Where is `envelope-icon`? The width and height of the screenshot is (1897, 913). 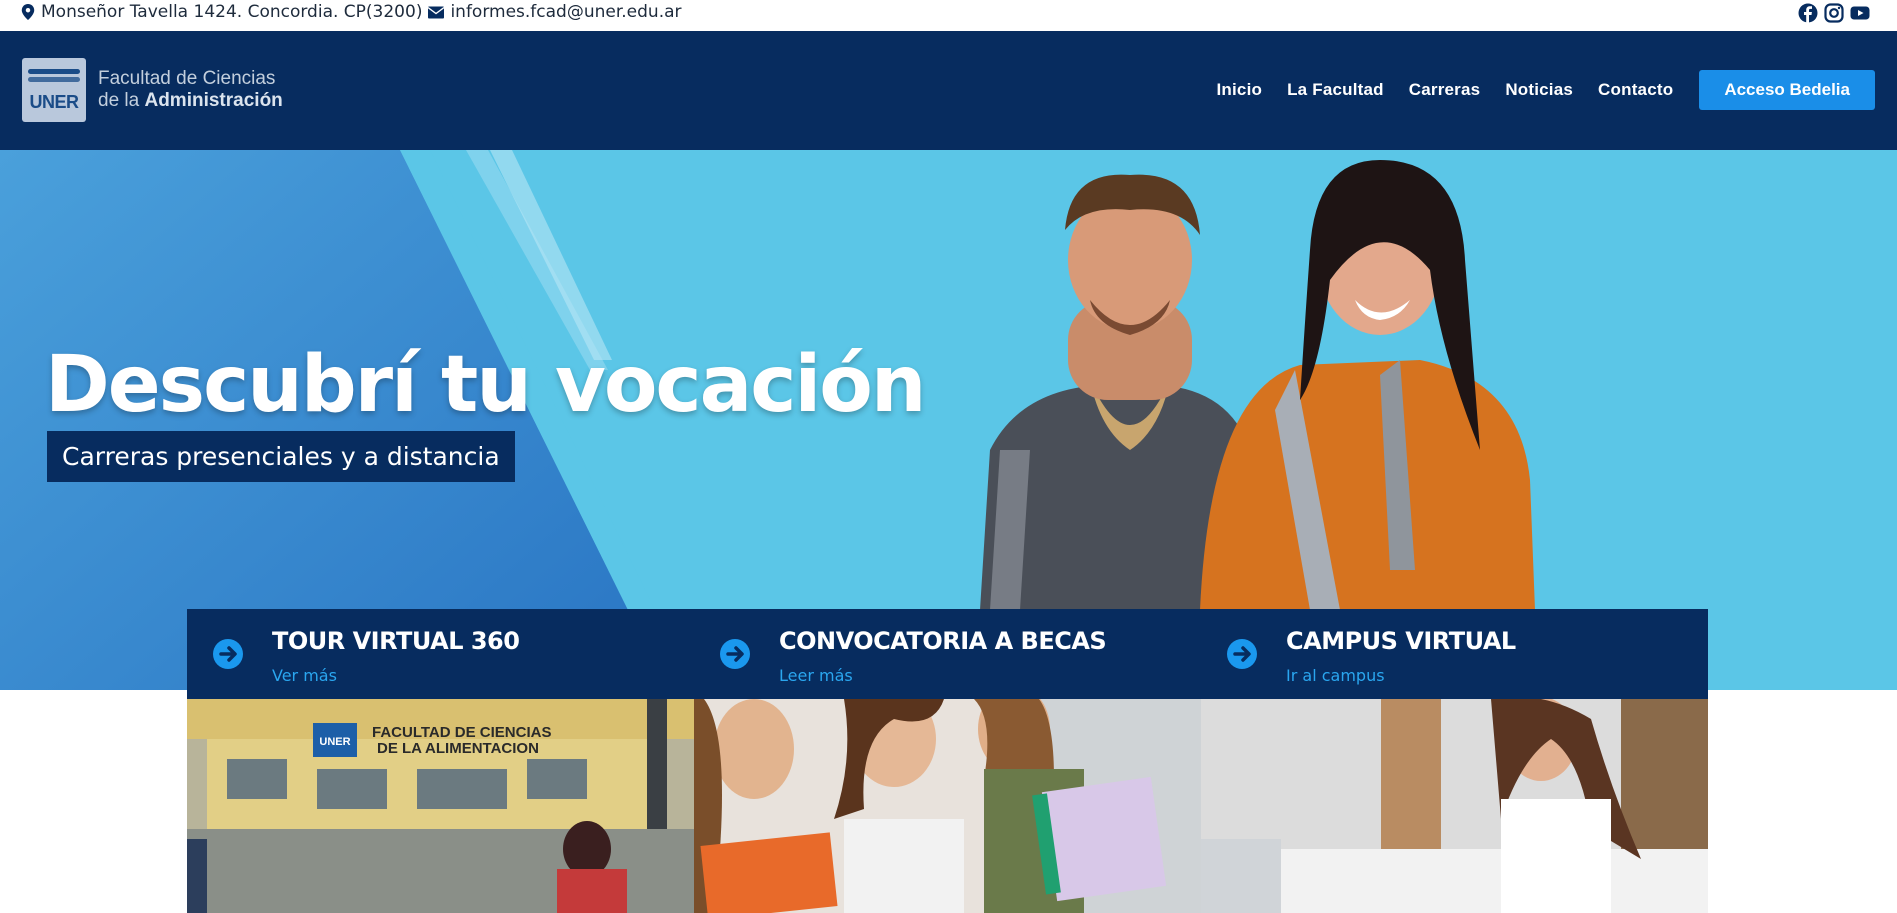 envelope-icon is located at coordinates (436, 12).